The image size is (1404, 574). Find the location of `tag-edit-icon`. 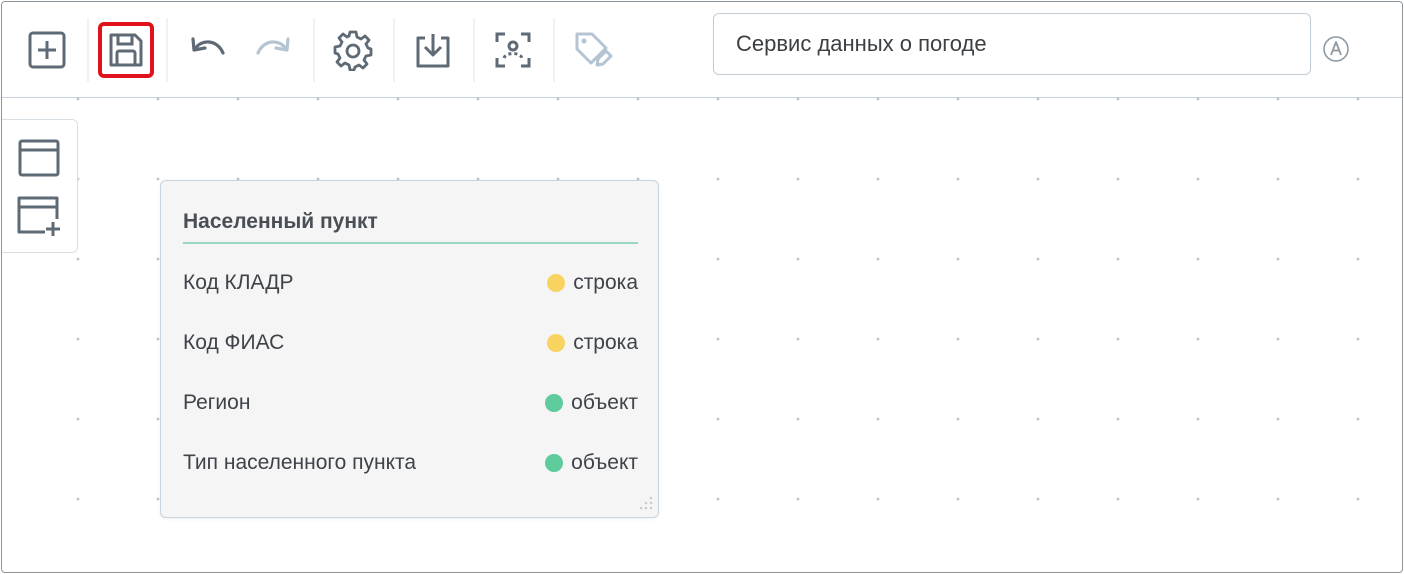

tag-edit-icon is located at coordinates (594, 49).